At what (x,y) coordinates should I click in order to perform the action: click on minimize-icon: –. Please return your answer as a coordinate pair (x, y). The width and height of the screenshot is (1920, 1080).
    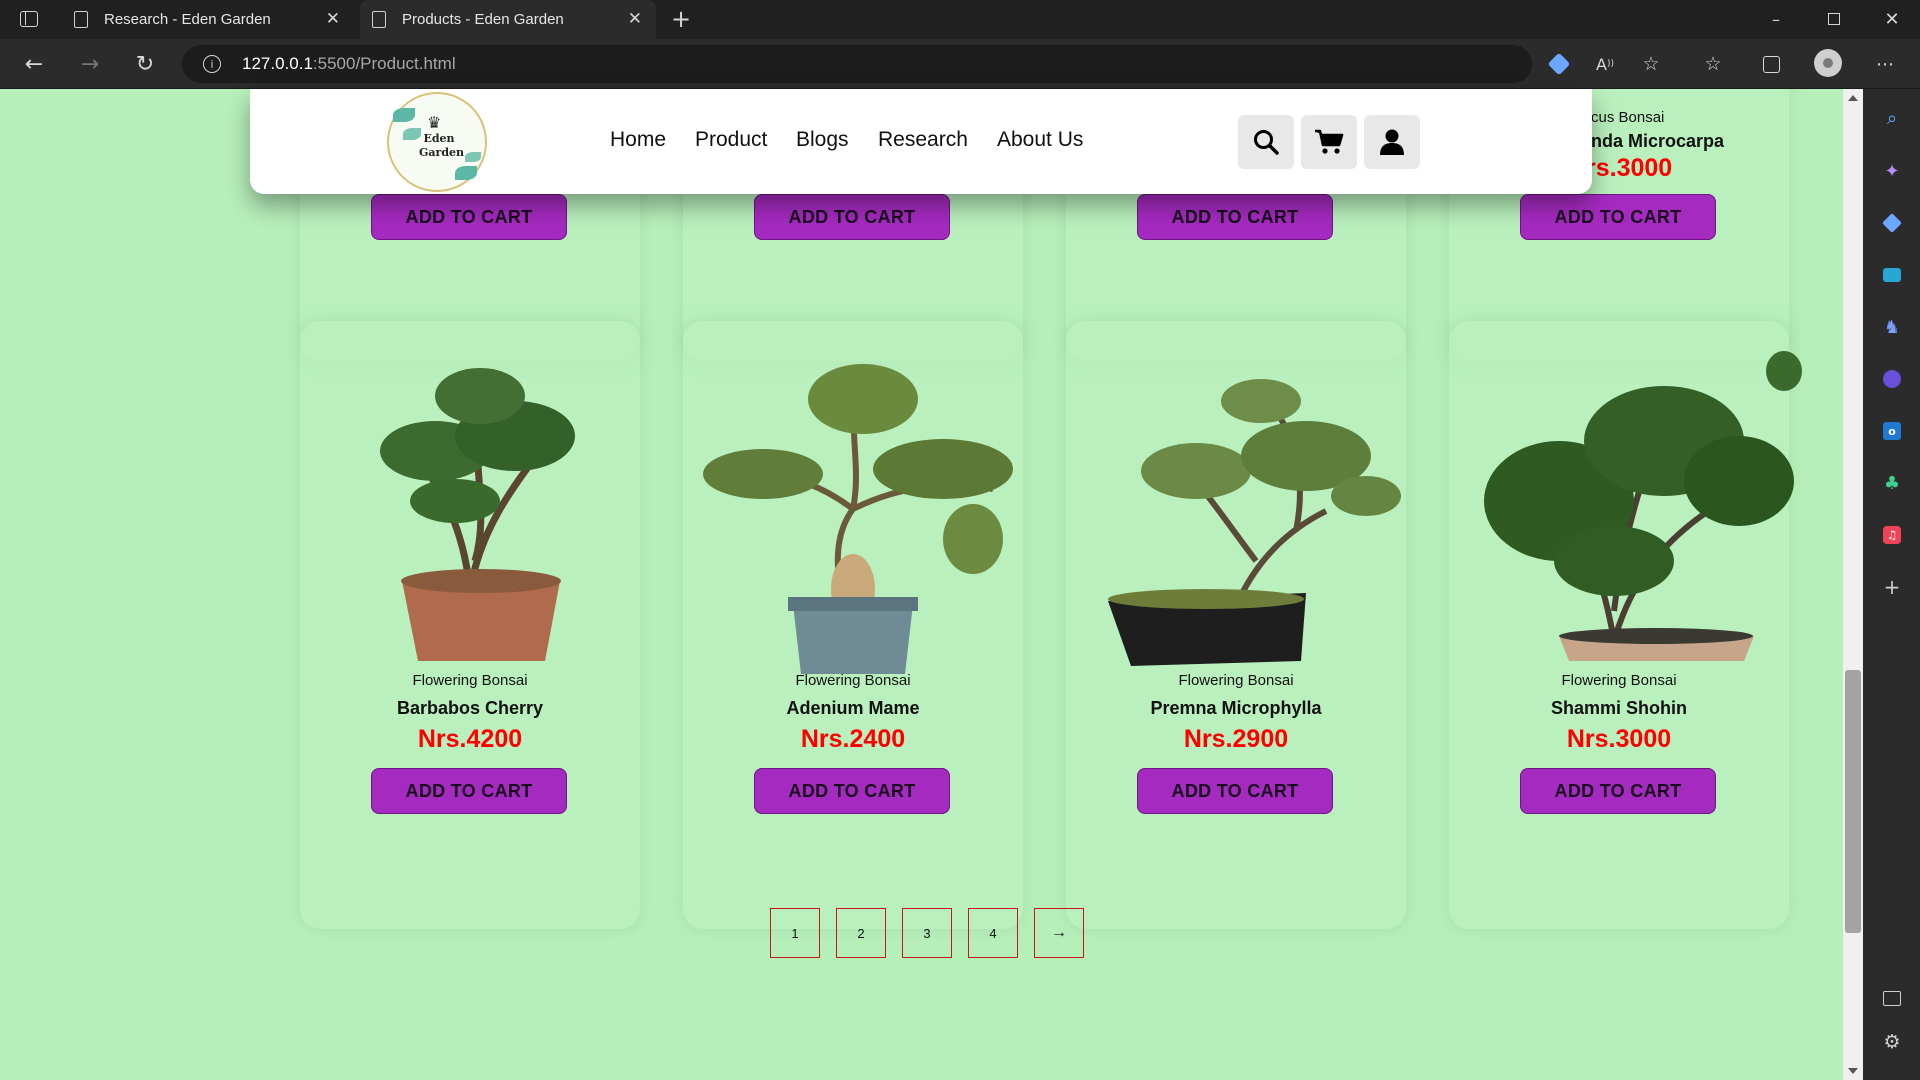
    Looking at the image, I should click on (1776, 19).